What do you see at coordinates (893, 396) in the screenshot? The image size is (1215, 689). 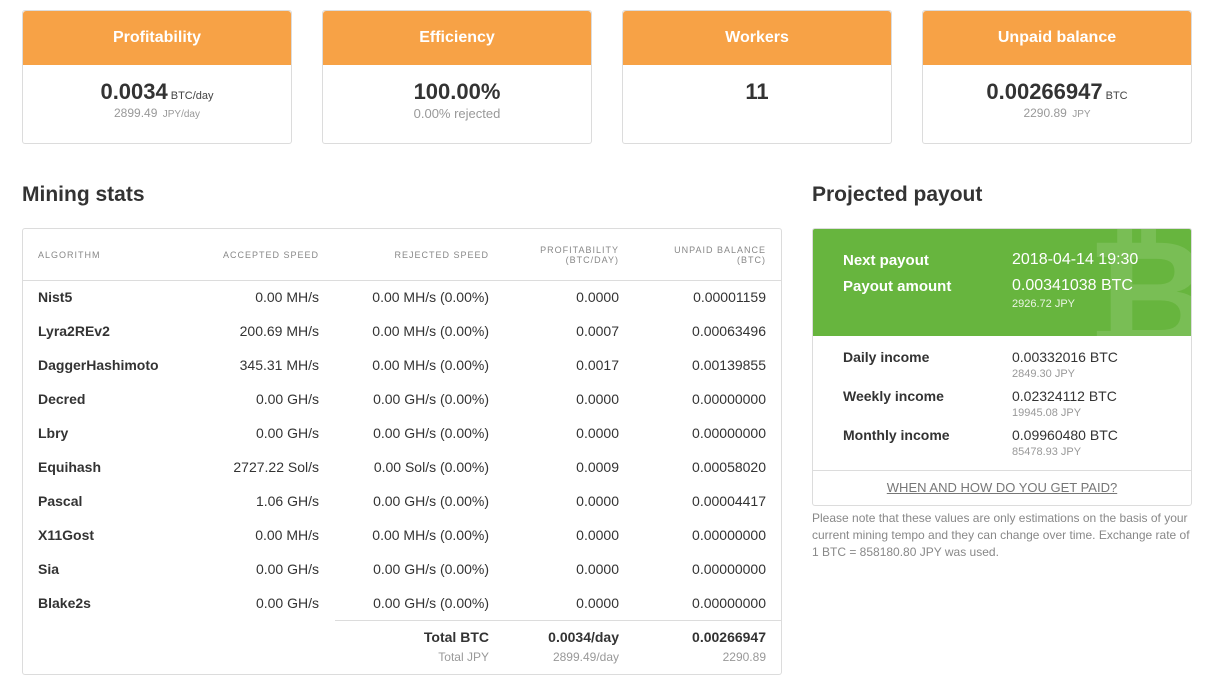 I see `weekly-income-label: Weekly income` at bounding box center [893, 396].